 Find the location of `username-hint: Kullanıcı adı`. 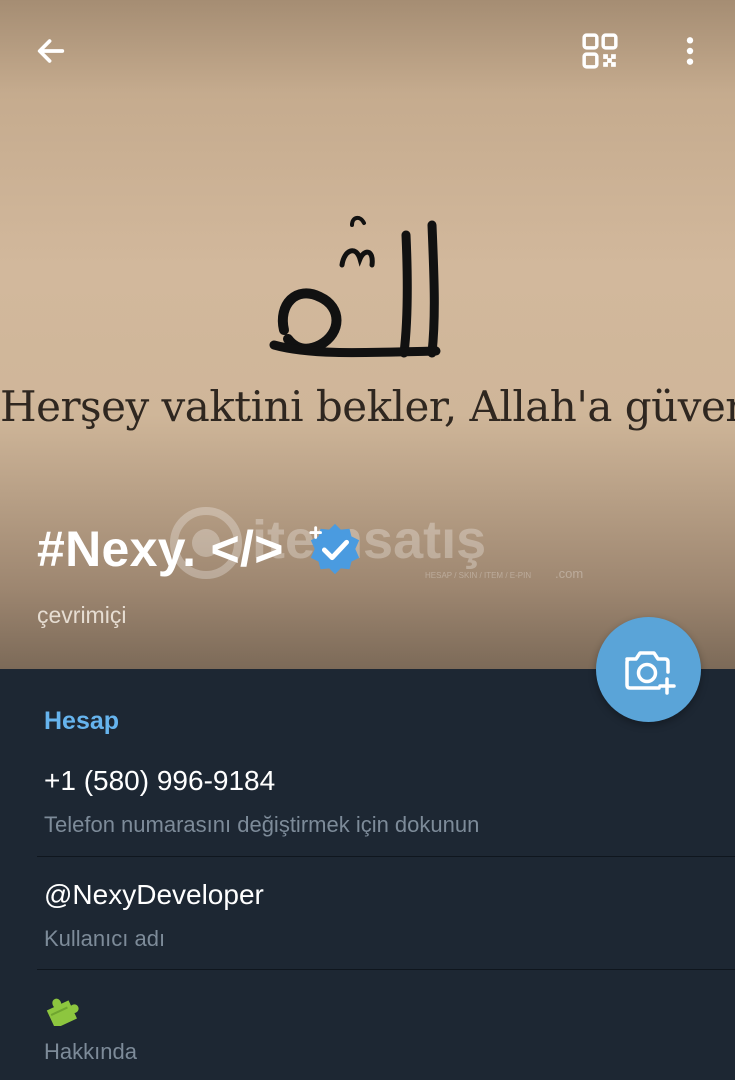

username-hint: Kullanıcı adı is located at coordinates (105, 938).